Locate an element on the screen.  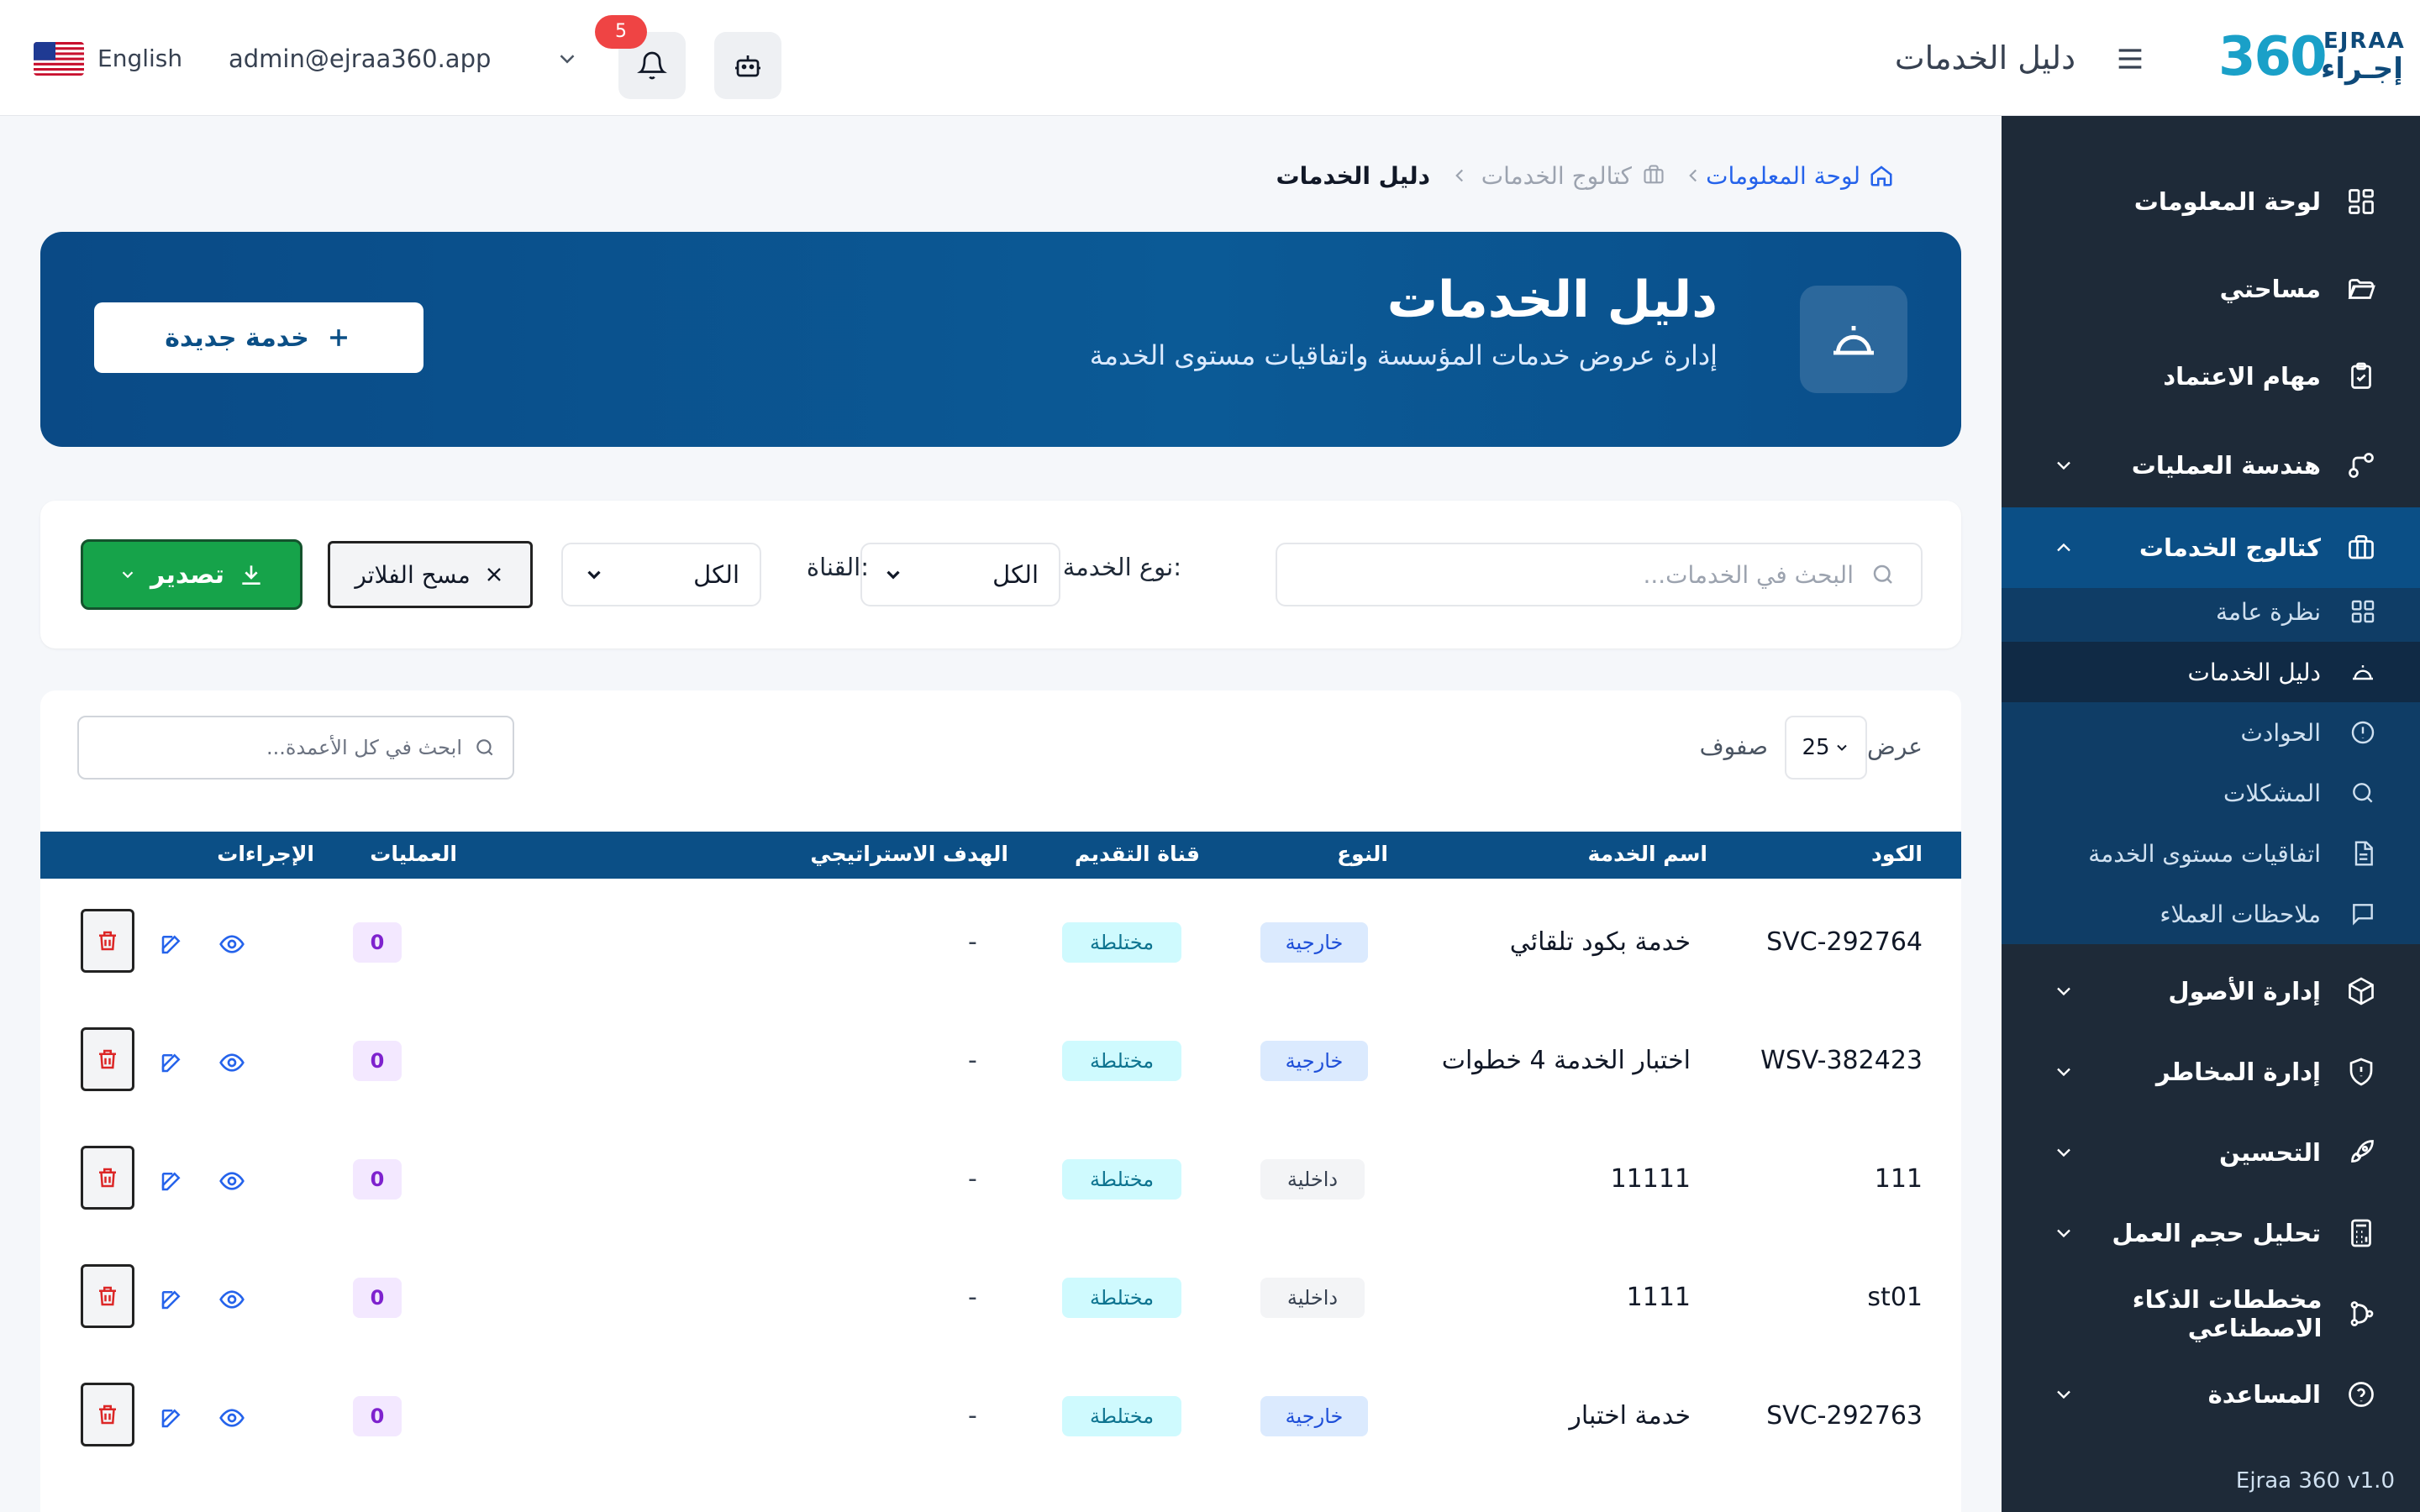
table-row: st01 1111 داخلية مختلطة - 0 is located at coordinates (1000, 1298).